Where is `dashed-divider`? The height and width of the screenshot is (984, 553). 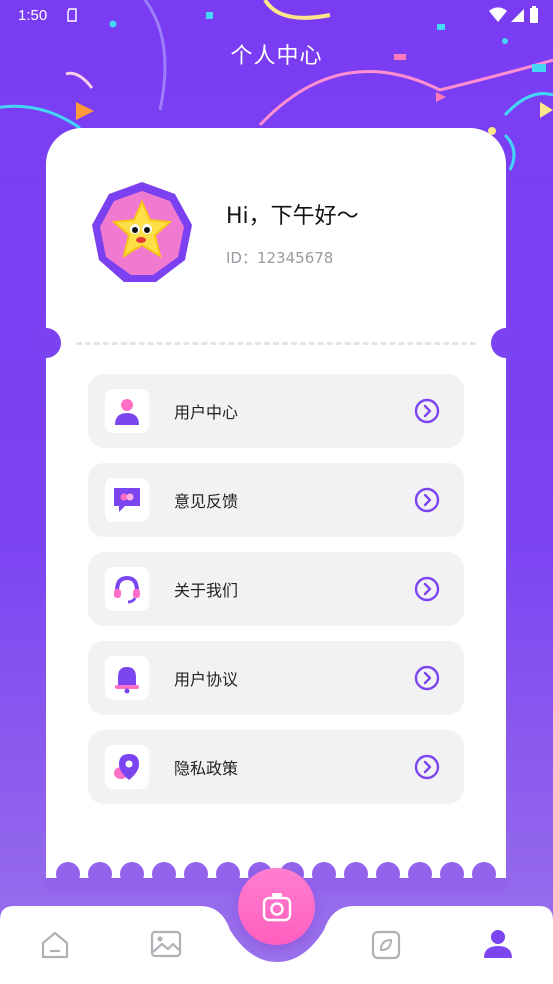 dashed-divider is located at coordinates (276, 343).